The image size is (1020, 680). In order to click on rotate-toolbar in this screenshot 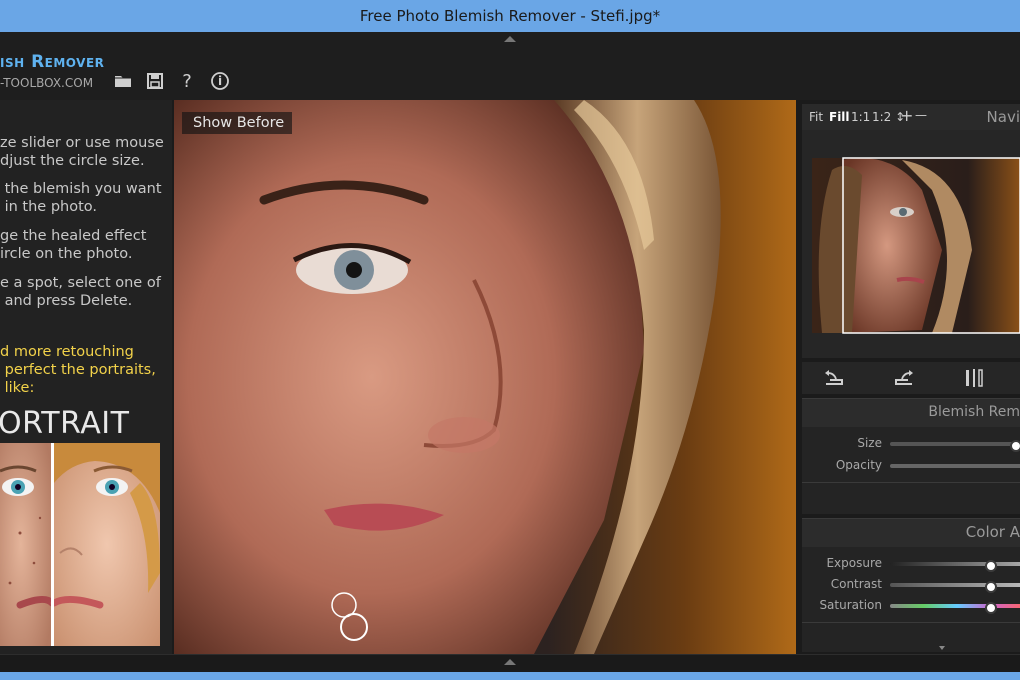, I will do `click(911, 378)`.